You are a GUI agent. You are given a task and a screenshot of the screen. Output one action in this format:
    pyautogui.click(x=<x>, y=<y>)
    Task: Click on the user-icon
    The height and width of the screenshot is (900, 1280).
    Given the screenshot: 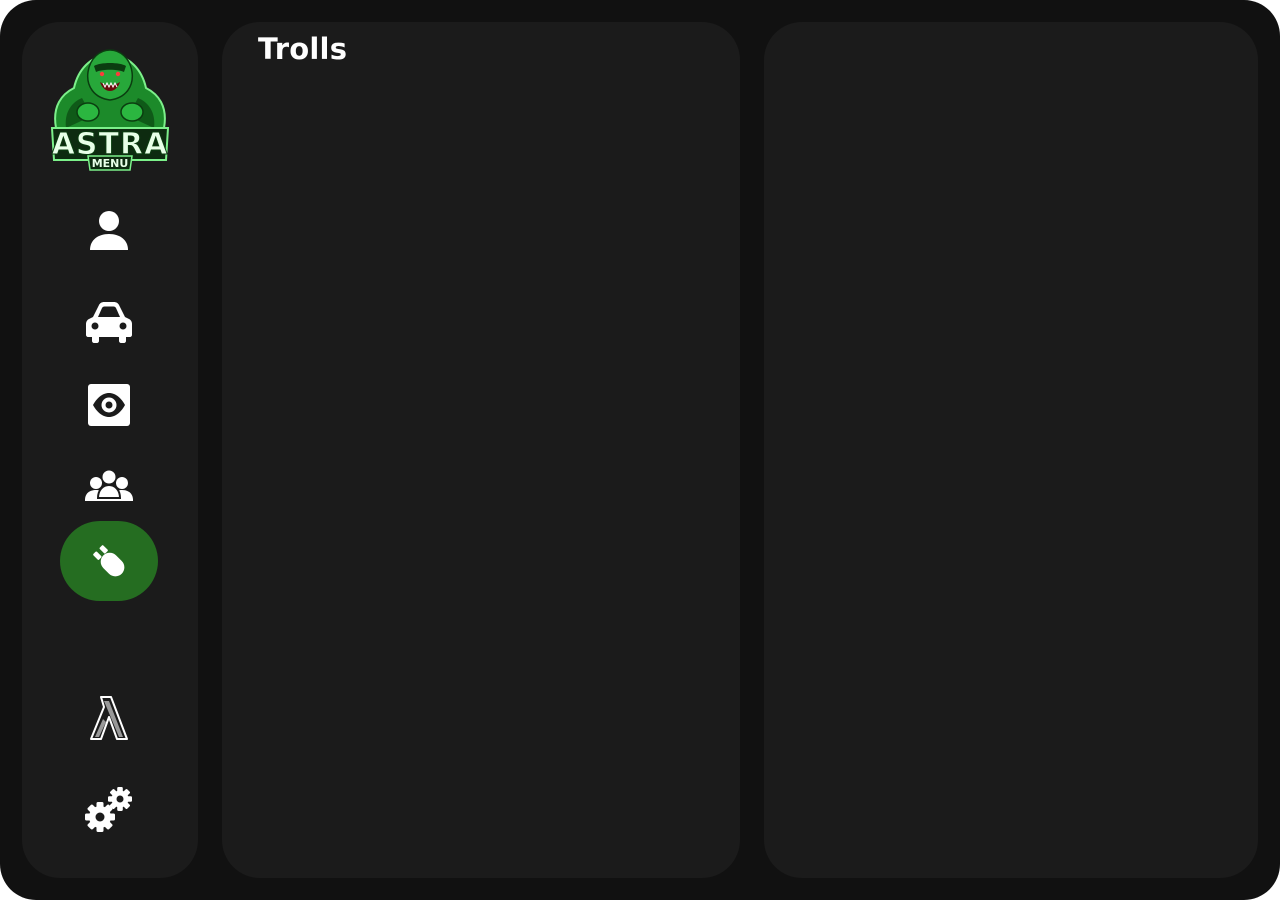 What is the action you would take?
    pyautogui.click(x=109, y=230)
    